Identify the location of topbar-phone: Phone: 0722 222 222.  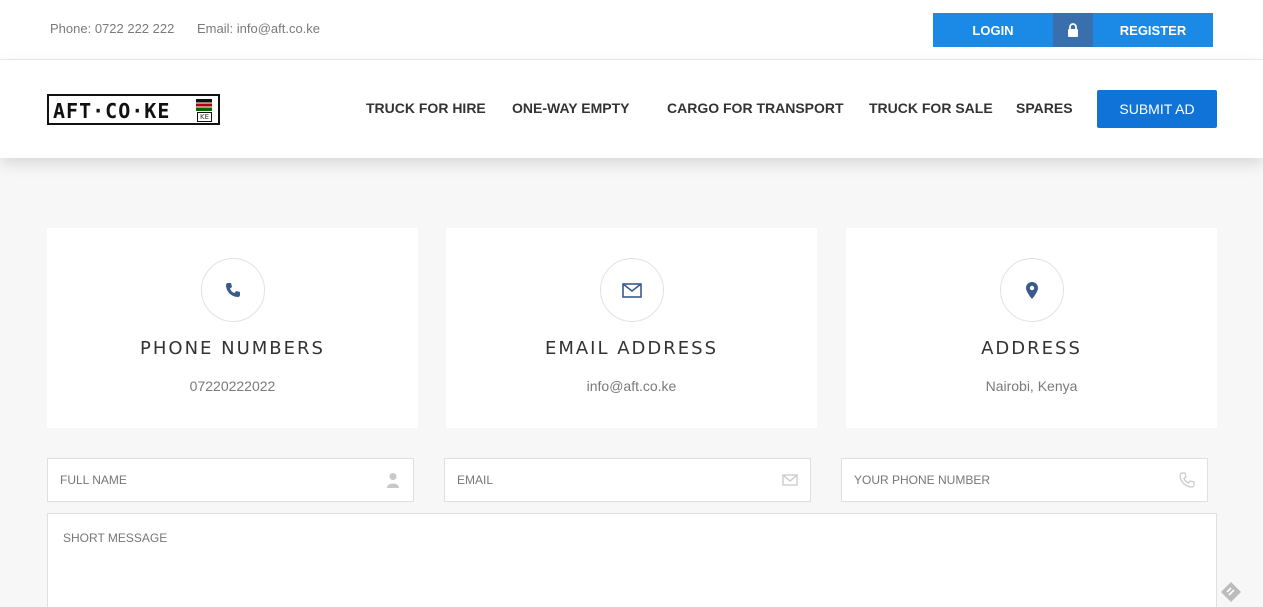
(112, 28).